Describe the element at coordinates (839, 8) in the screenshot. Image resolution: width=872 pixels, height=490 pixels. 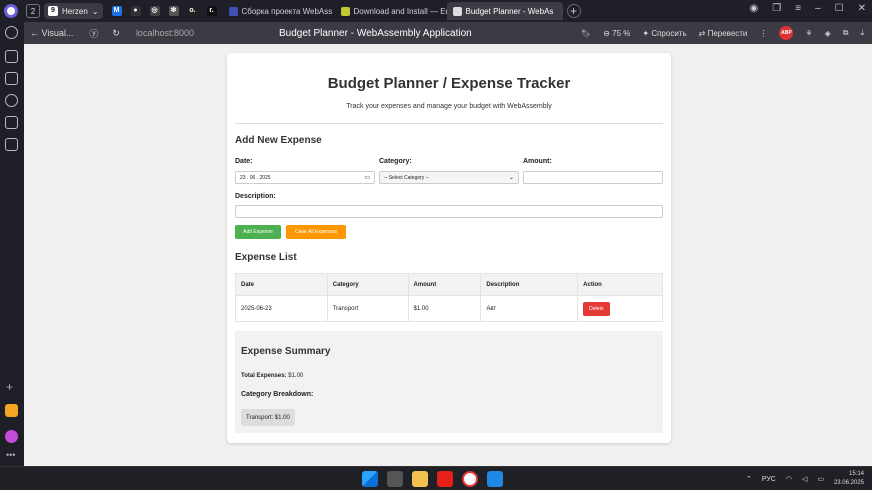
I see `maximize-button: ☐` at that location.